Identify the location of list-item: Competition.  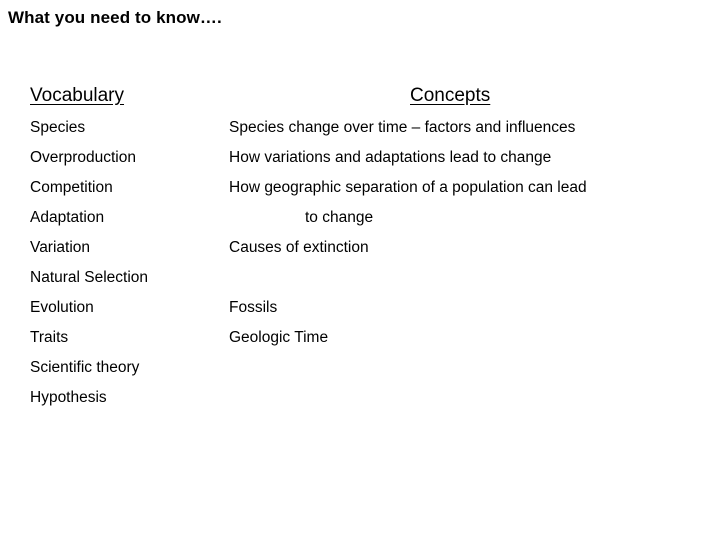
(71, 187).